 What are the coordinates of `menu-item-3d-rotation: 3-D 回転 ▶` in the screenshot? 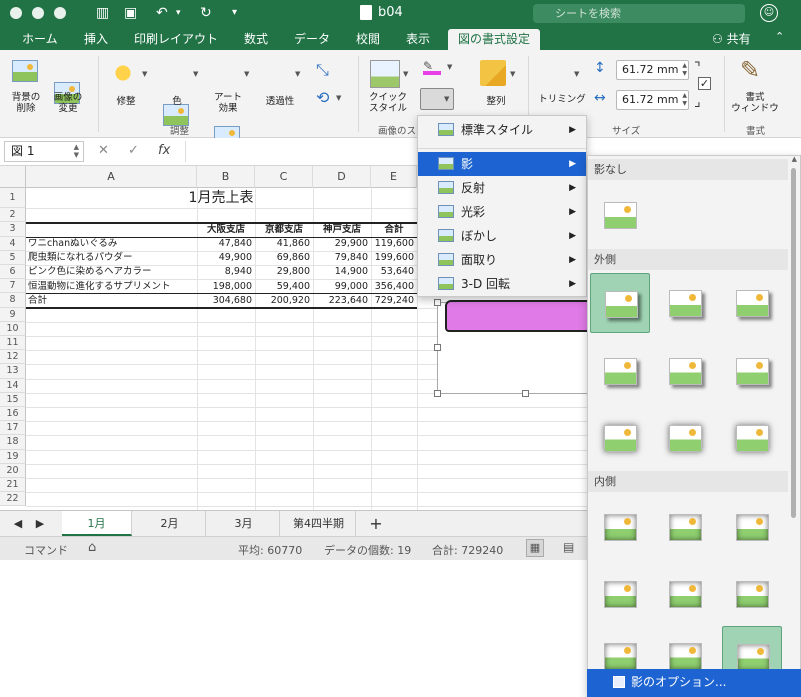 It's located at (502, 284).